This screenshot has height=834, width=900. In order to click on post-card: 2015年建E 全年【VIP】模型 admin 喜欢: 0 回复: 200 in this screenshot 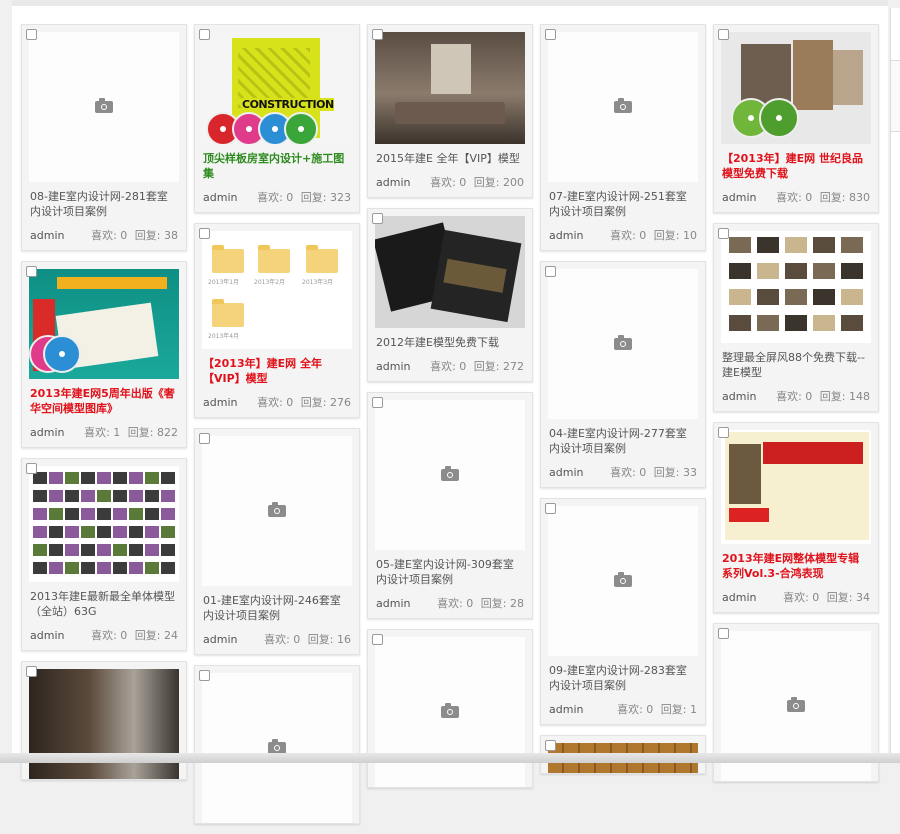, I will do `click(450, 111)`.